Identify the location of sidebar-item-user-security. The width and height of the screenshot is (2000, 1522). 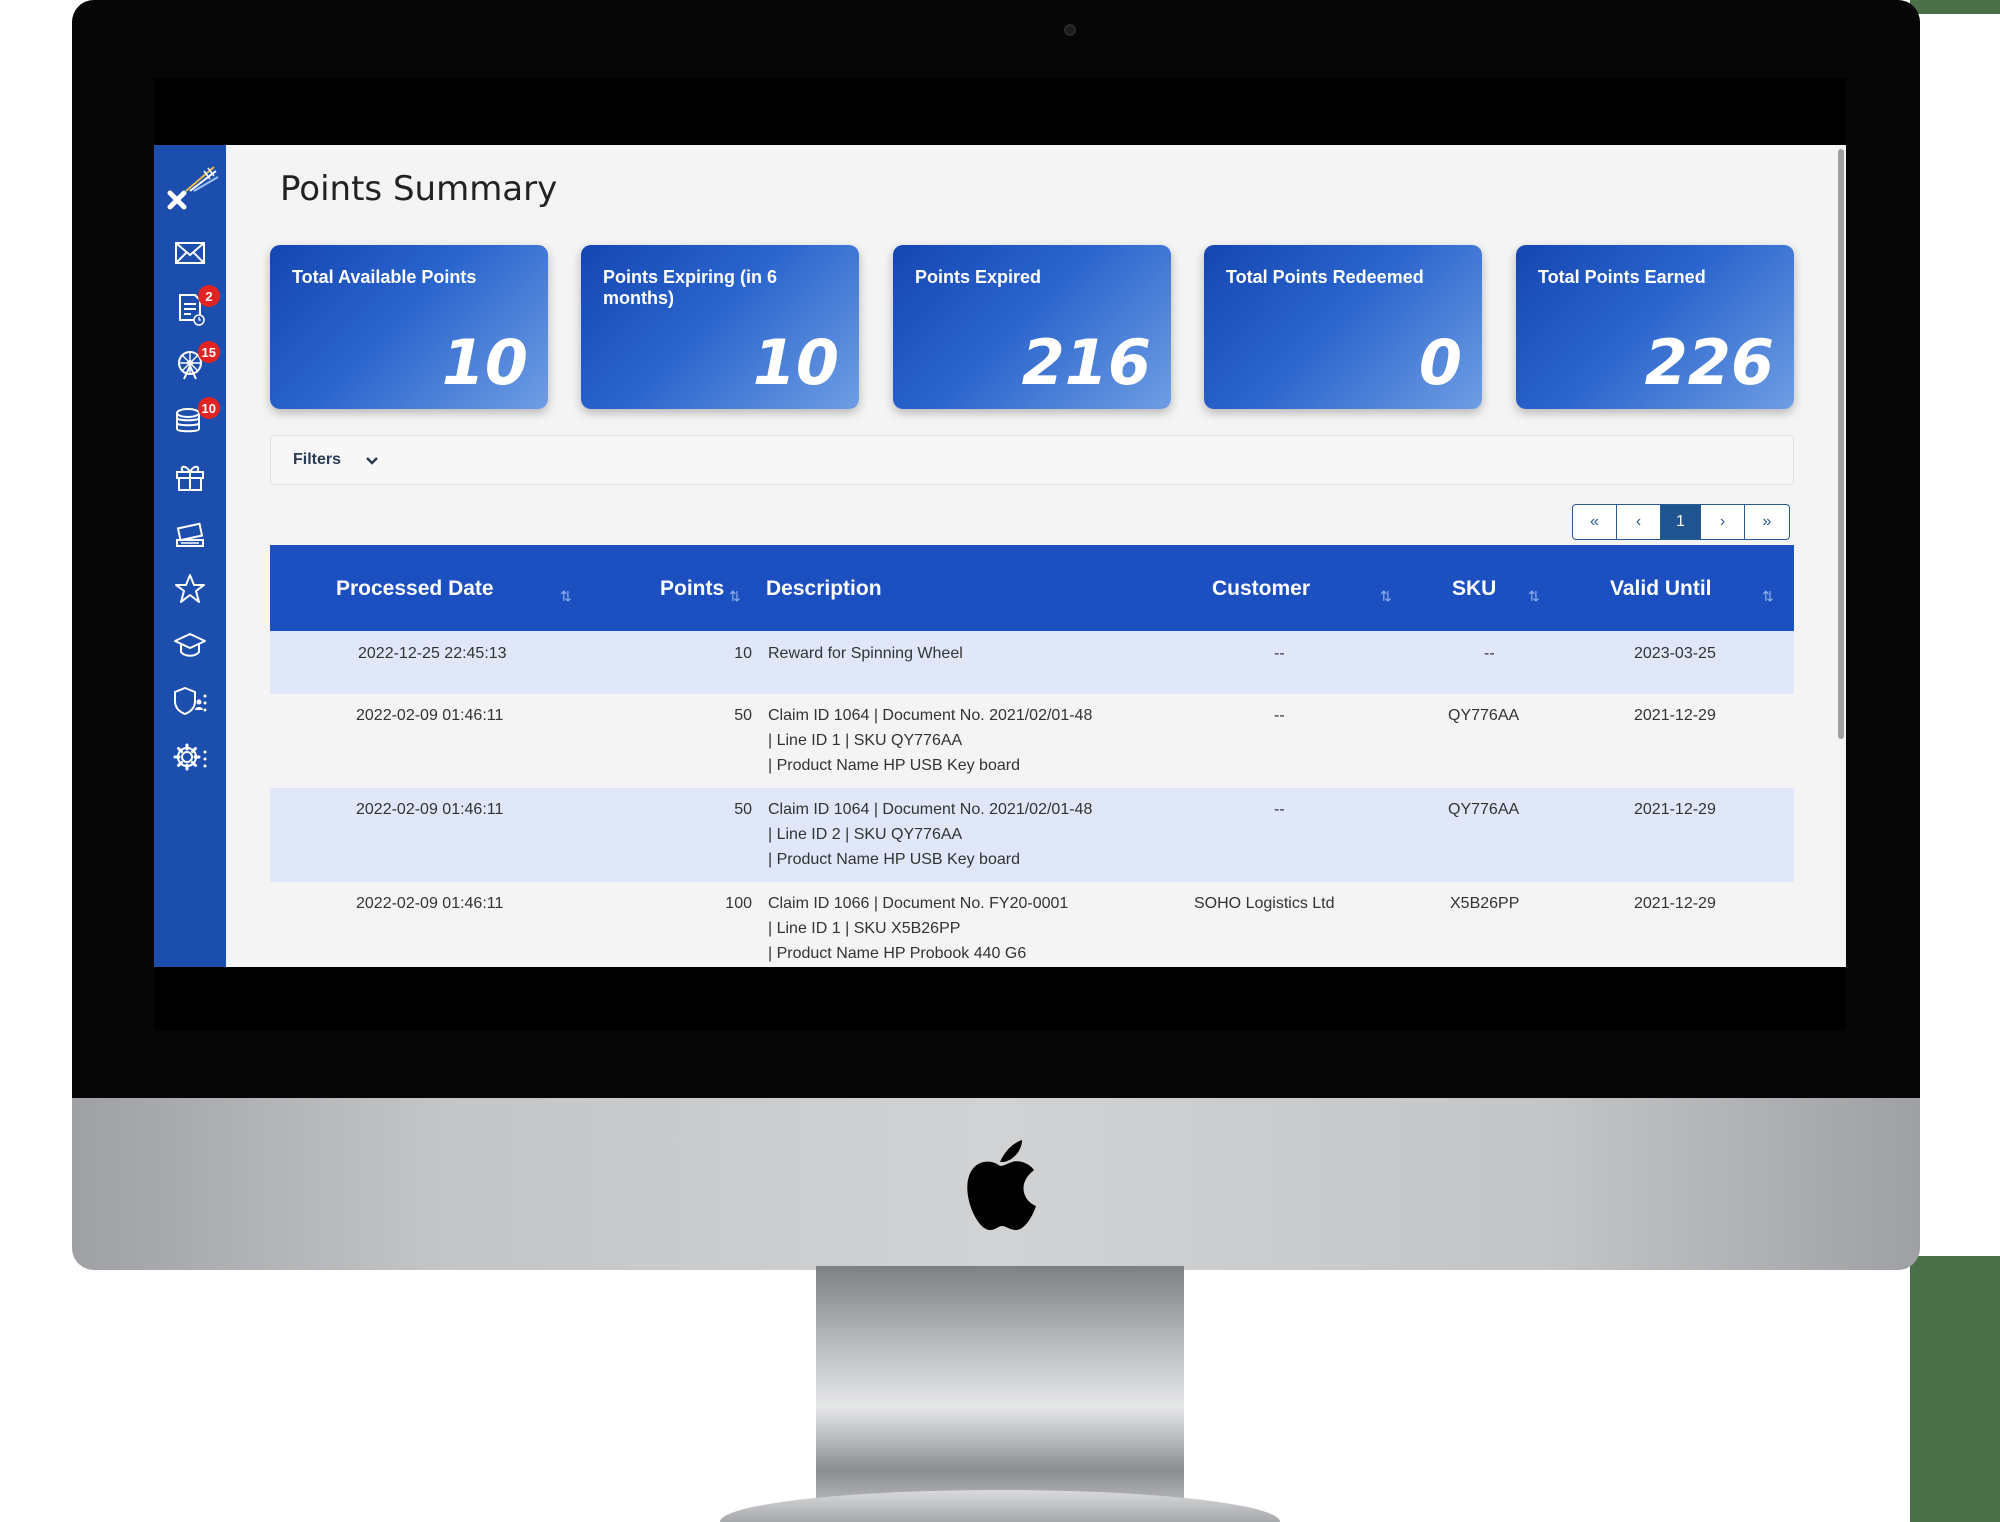
(190, 701).